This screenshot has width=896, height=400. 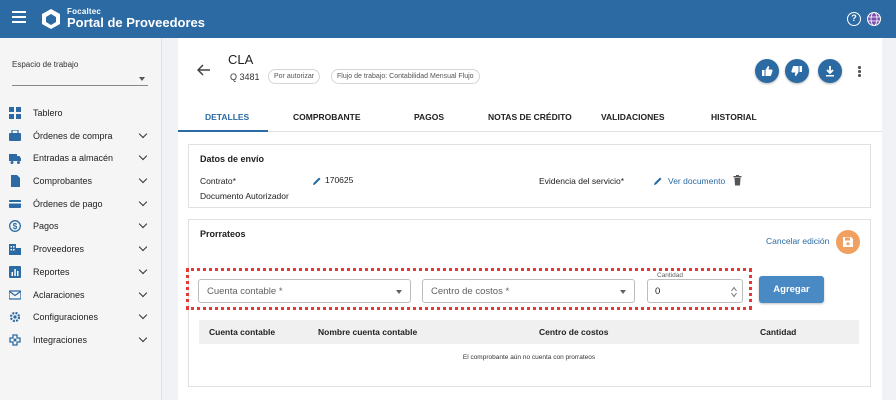 I want to click on view-document-link: Ver documento, so click(x=696, y=181).